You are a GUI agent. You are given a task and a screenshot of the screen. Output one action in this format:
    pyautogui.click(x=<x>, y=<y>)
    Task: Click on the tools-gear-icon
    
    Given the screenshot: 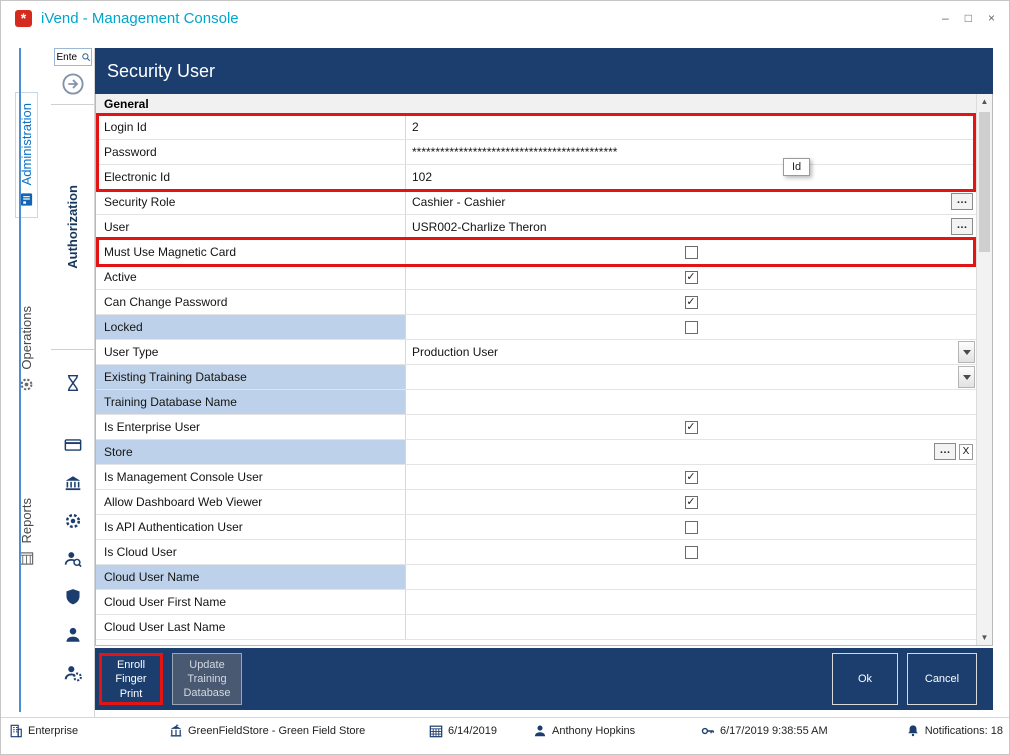 What is the action you would take?
    pyautogui.click(x=73, y=521)
    